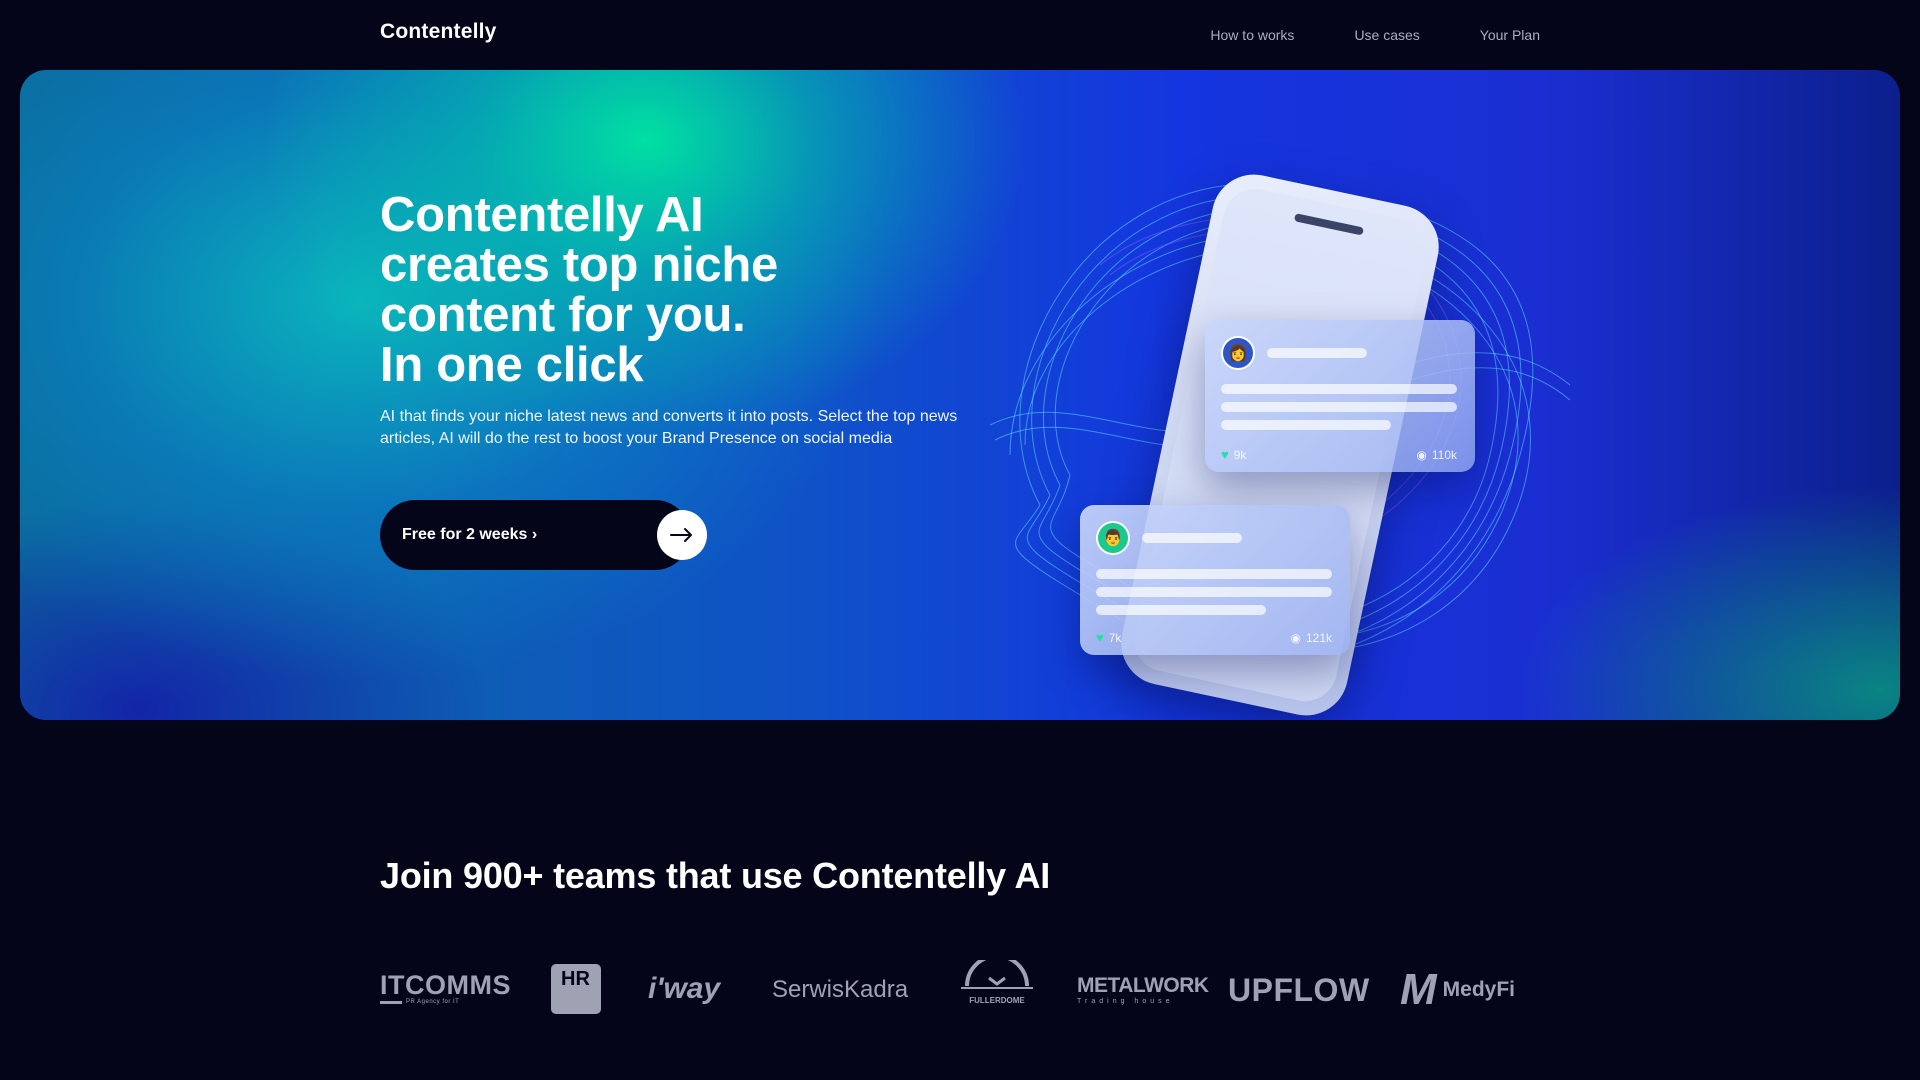 This screenshot has height=1080, width=1920. What do you see at coordinates (1510, 35) in the screenshot?
I see `nav-your-plan: Your Plan` at bounding box center [1510, 35].